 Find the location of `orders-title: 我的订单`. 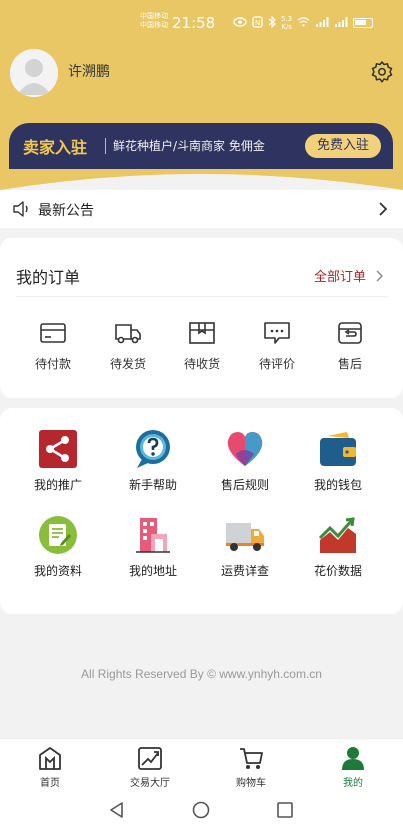

orders-title: 我的订单 is located at coordinates (48, 277).